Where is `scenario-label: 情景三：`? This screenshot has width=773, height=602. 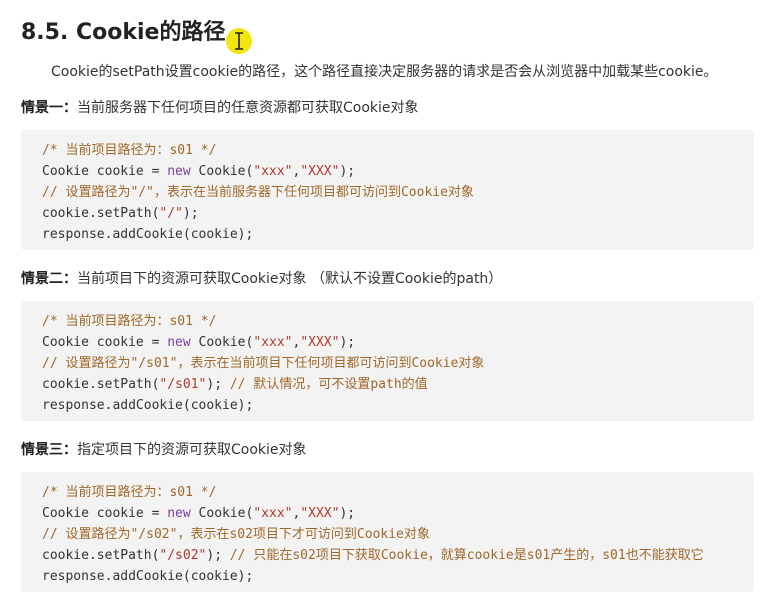
scenario-label: 情景三： is located at coordinates (49, 450).